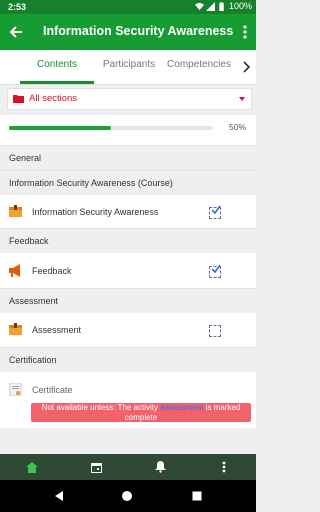 Image resolution: width=320 pixels, height=512 pixels. Describe the element at coordinates (128, 7) in the screenshot. I see `status-bar: 2:53 100%` at that location.